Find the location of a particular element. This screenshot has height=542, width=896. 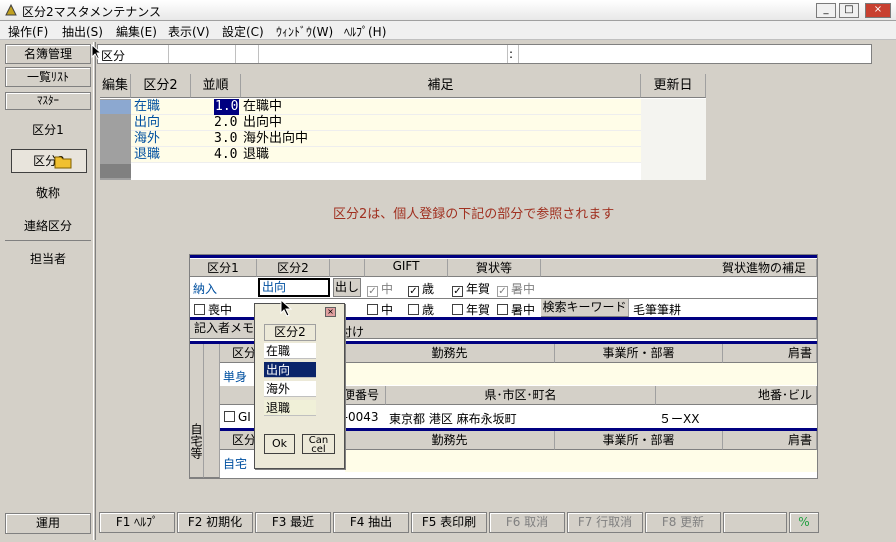

col-header-note: 補足 is located at coordinates (441, 86).